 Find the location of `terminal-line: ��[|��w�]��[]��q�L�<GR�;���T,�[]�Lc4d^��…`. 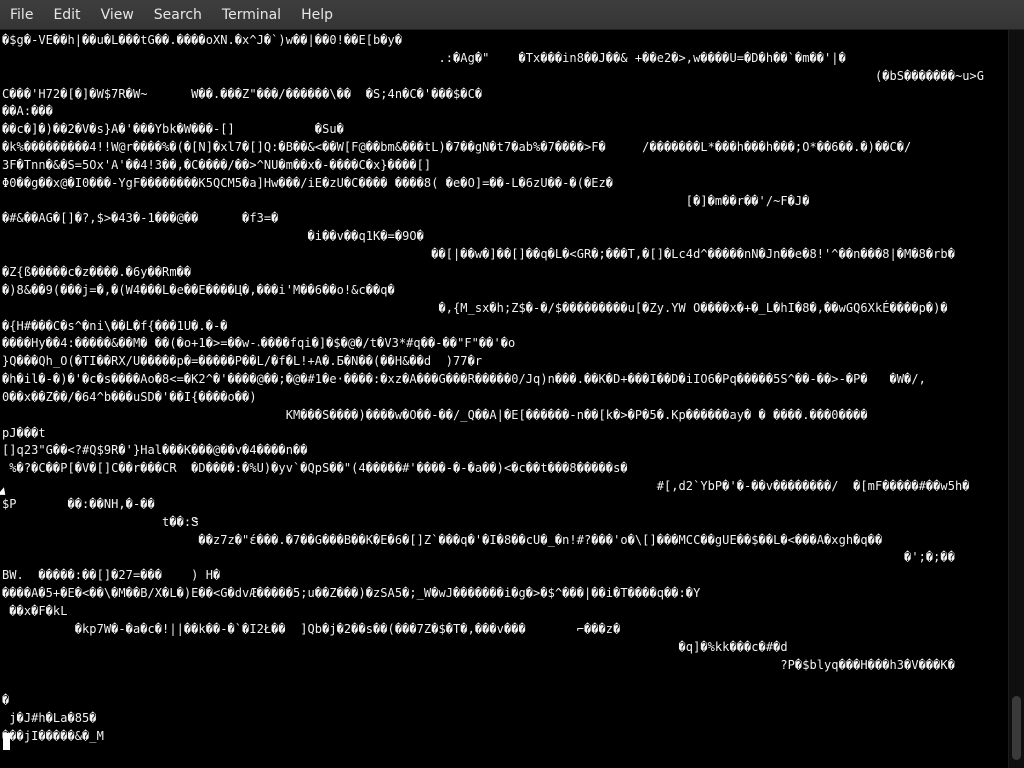

terminal-line: ��[|��w�]��[]��q�L�<GR�;���T,�[]�Lc4d^��… is located at coordinates (478, 254).